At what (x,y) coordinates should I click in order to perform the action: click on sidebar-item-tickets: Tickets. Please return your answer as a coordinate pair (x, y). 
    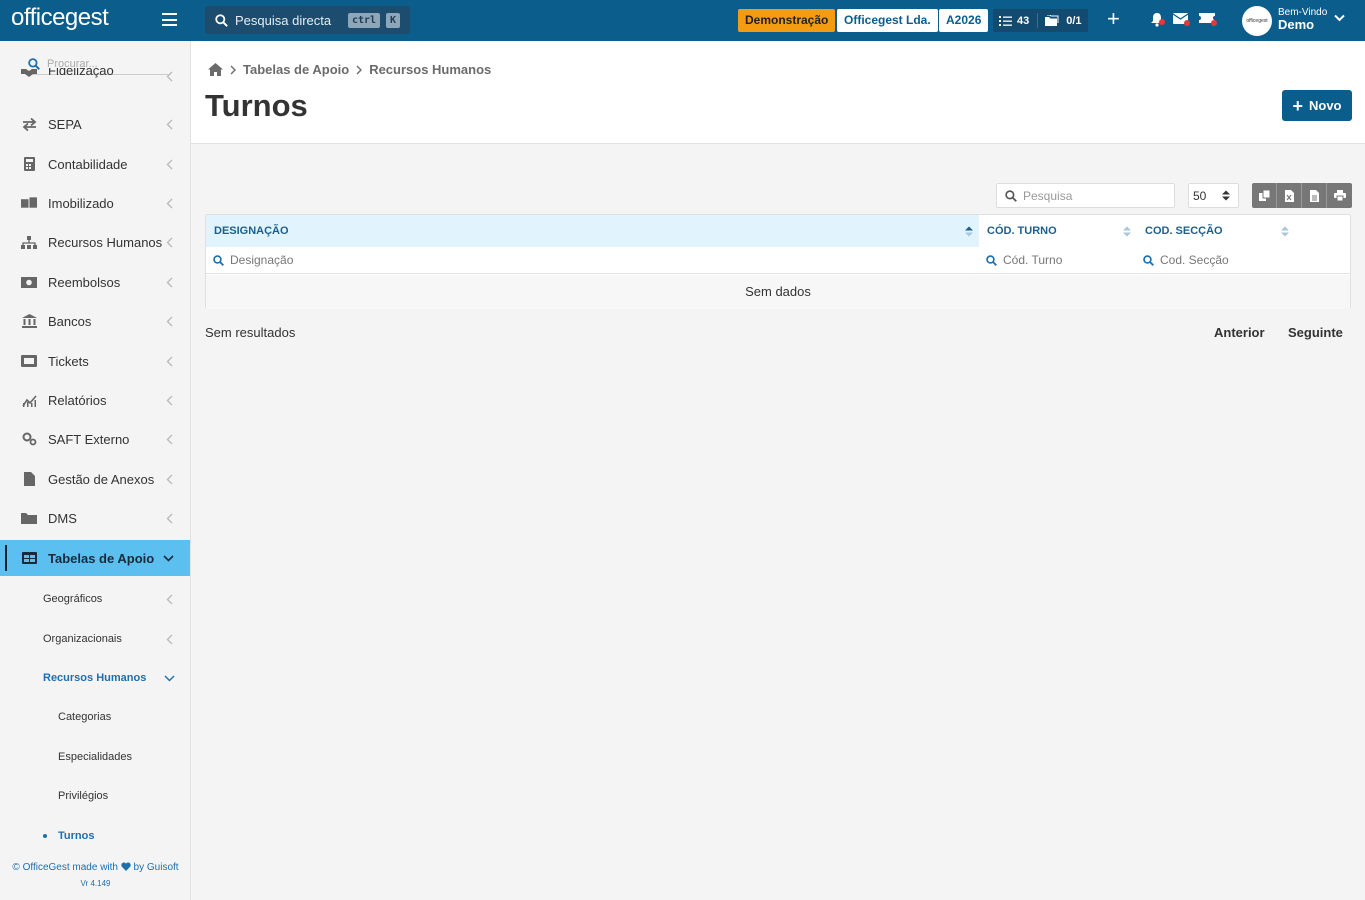
    Looking at the image, I should click on (95, 361).